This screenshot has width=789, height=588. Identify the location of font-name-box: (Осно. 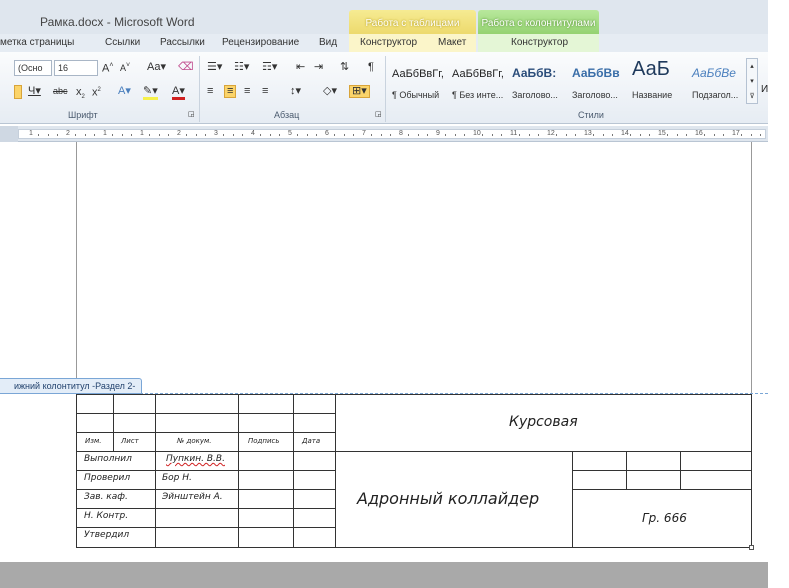
(33, 68).